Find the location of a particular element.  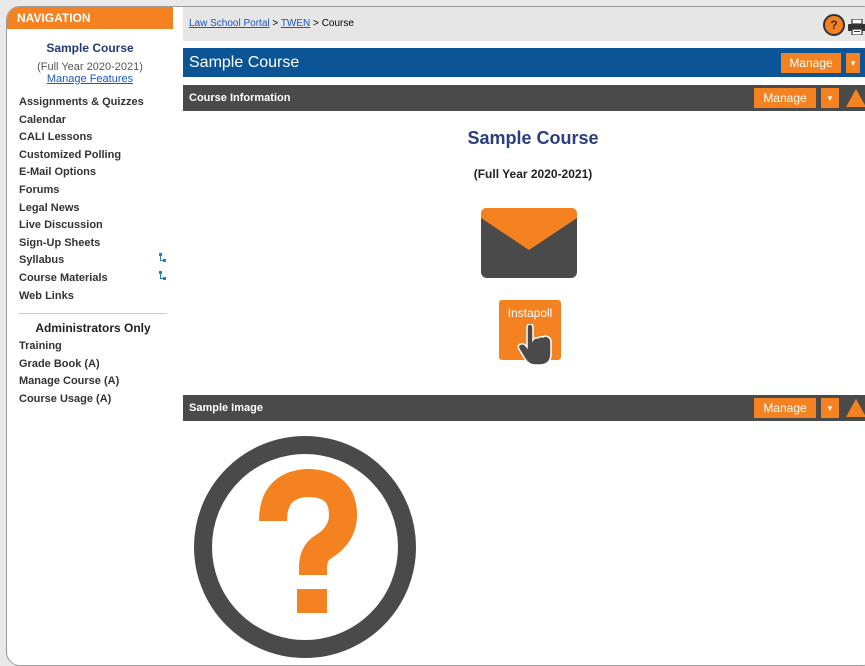

course-info-term: (Full Year 2020-2021) is located at coordinates (533, 174).